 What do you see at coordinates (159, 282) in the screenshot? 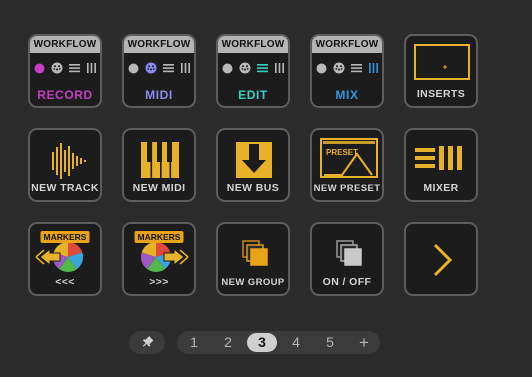
I see `markers-next-label: >>>` at bounding box center [159, 282].